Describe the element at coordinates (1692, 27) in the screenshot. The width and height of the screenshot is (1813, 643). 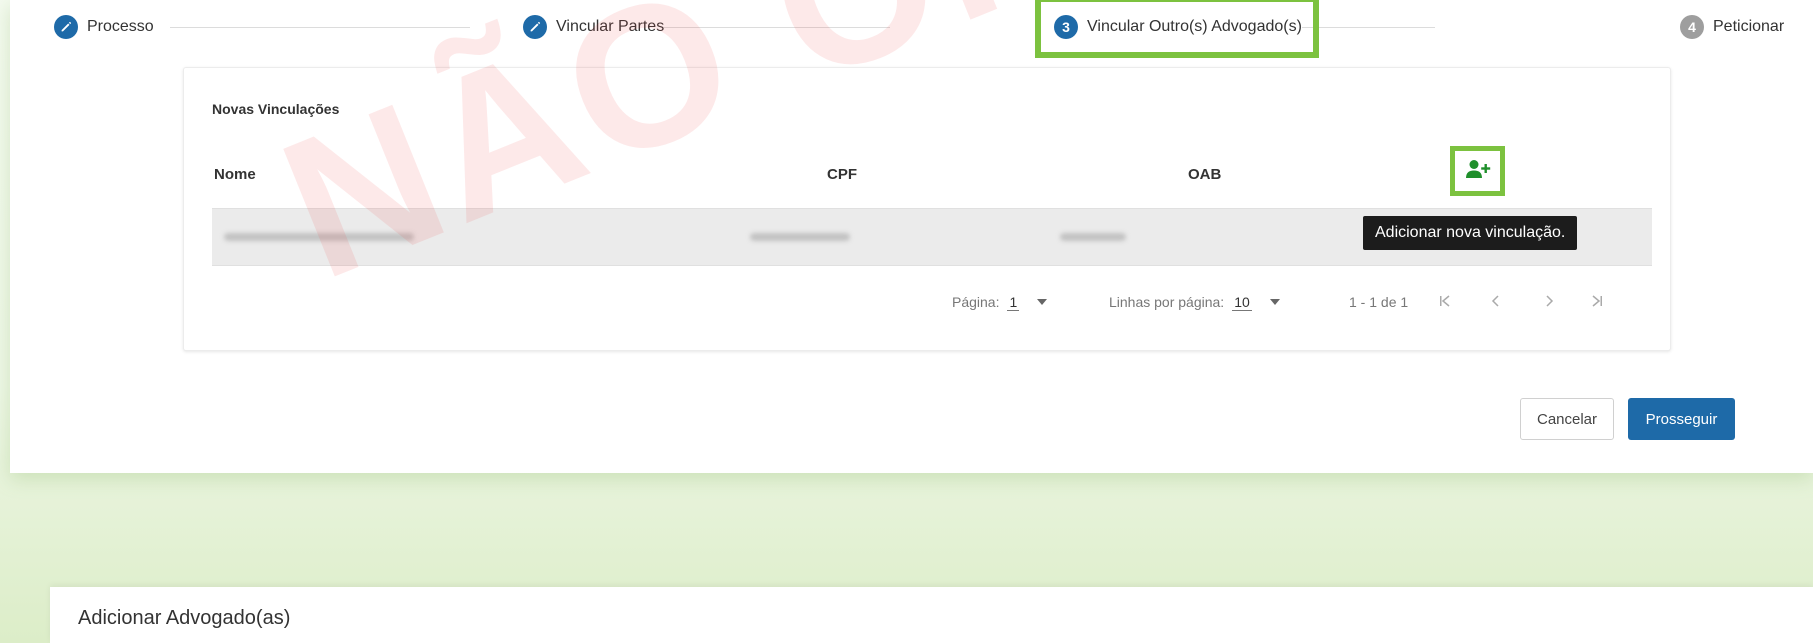
I see `step-number: 4` at that location.